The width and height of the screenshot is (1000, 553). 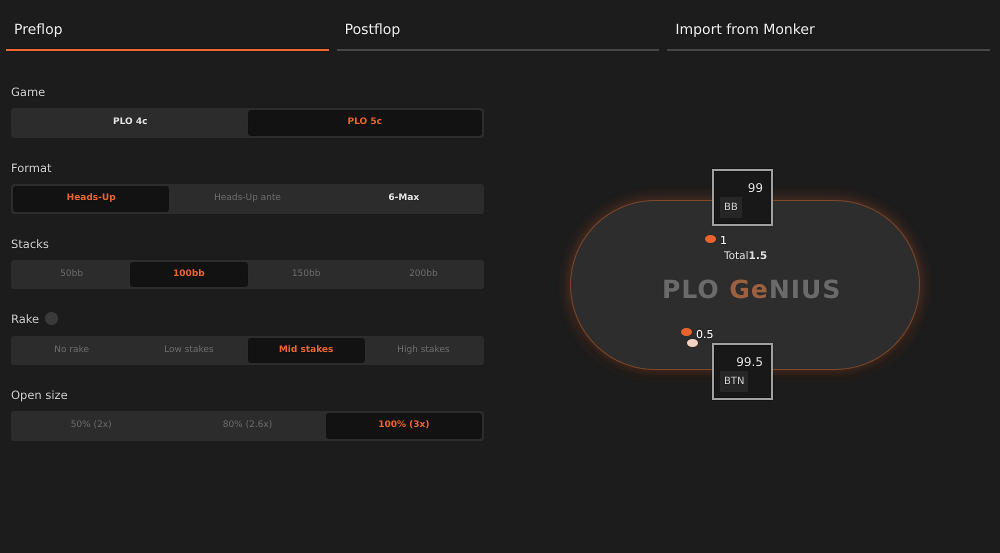 I want to click on option-label: Open size, so click(x=39, y=395).